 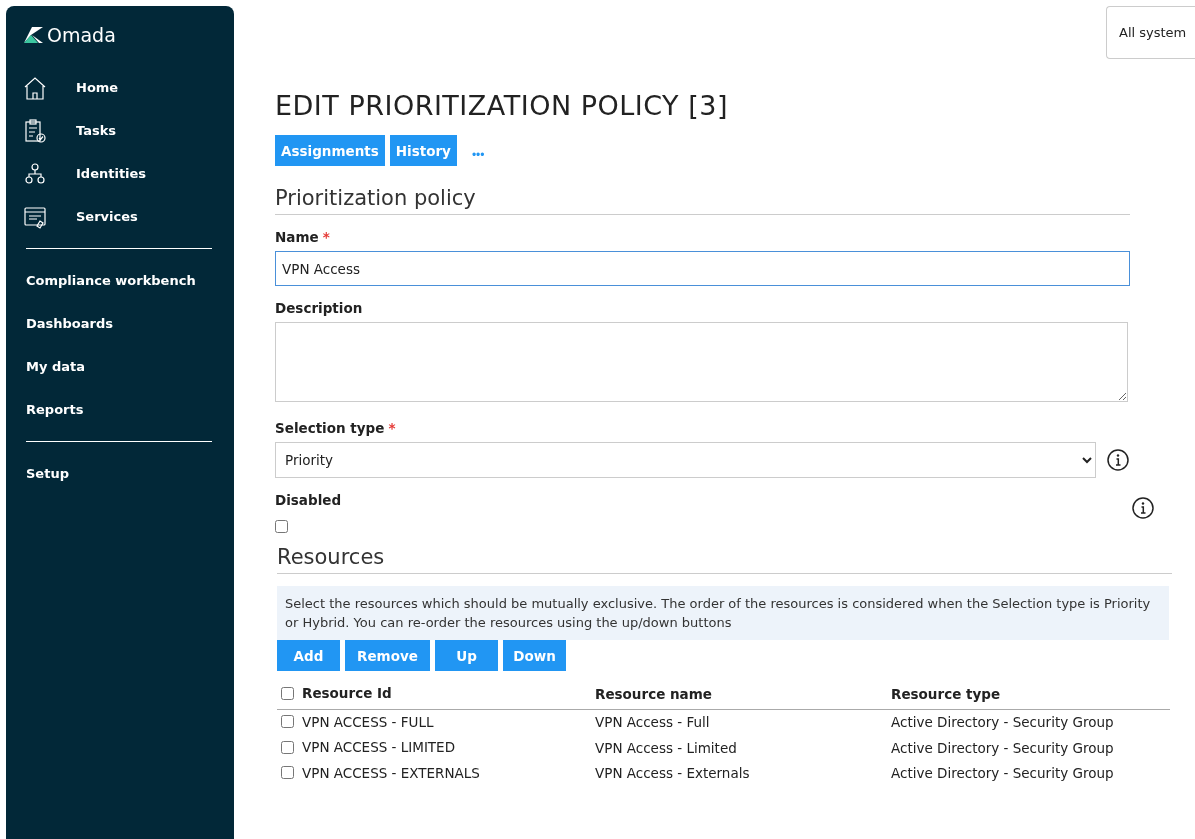 What do you see at coordinates (672, 773) in the screenshot?
I see `table-cell: VPN Access - Externals` at bounding box center [672, 773].